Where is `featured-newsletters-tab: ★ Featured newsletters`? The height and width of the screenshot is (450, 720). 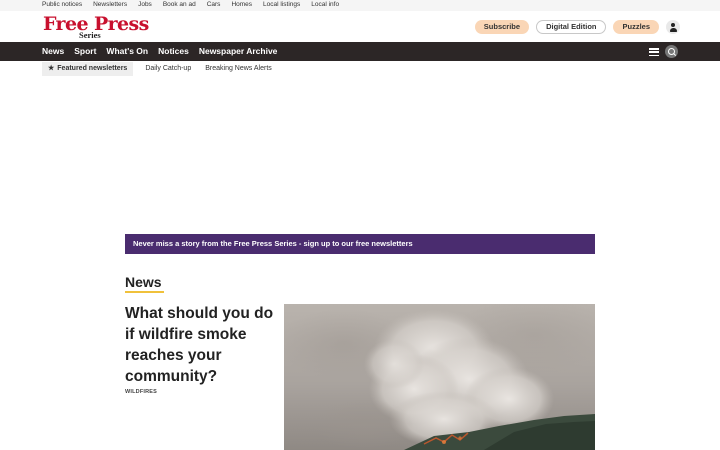
featured-newsletters-tab: ★ Featured newsletters is located at coordinates (88, 68).